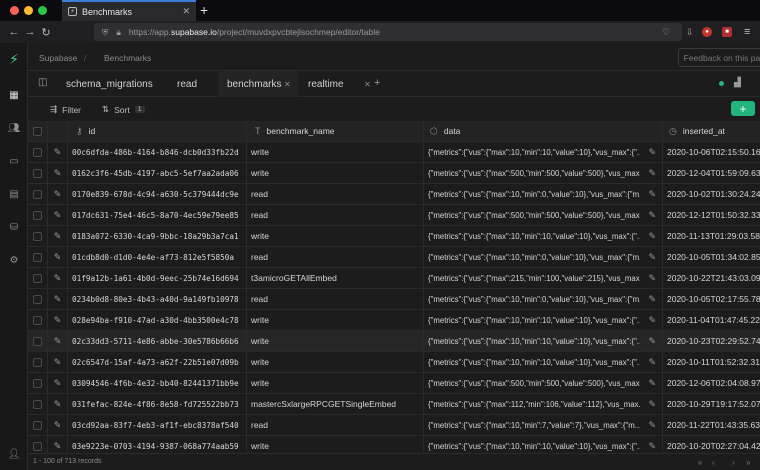  I want to click on cell-inserted-at: 2020-10-05T02:17:55.784, so click(711, 299).